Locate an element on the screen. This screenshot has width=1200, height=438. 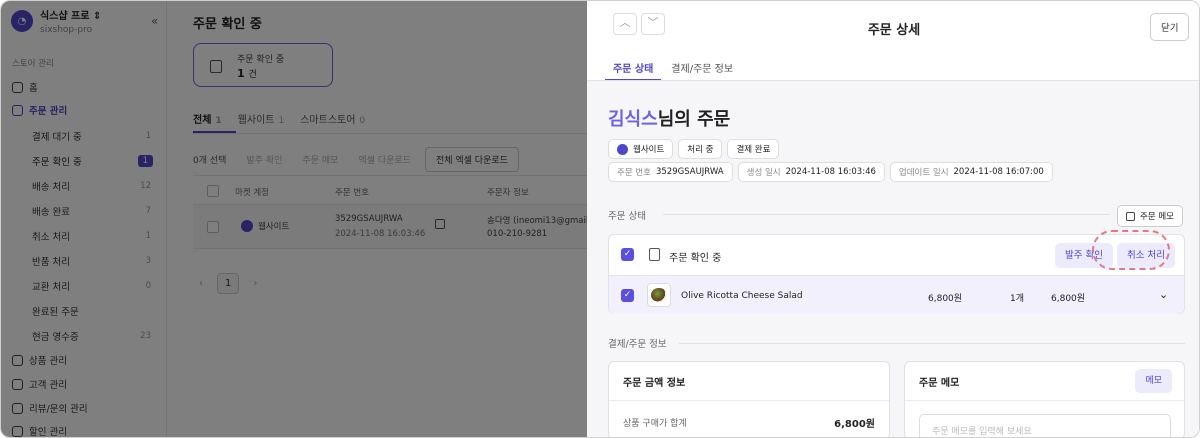
item-checkbox: ✓ is located at coordinates (627, 295).